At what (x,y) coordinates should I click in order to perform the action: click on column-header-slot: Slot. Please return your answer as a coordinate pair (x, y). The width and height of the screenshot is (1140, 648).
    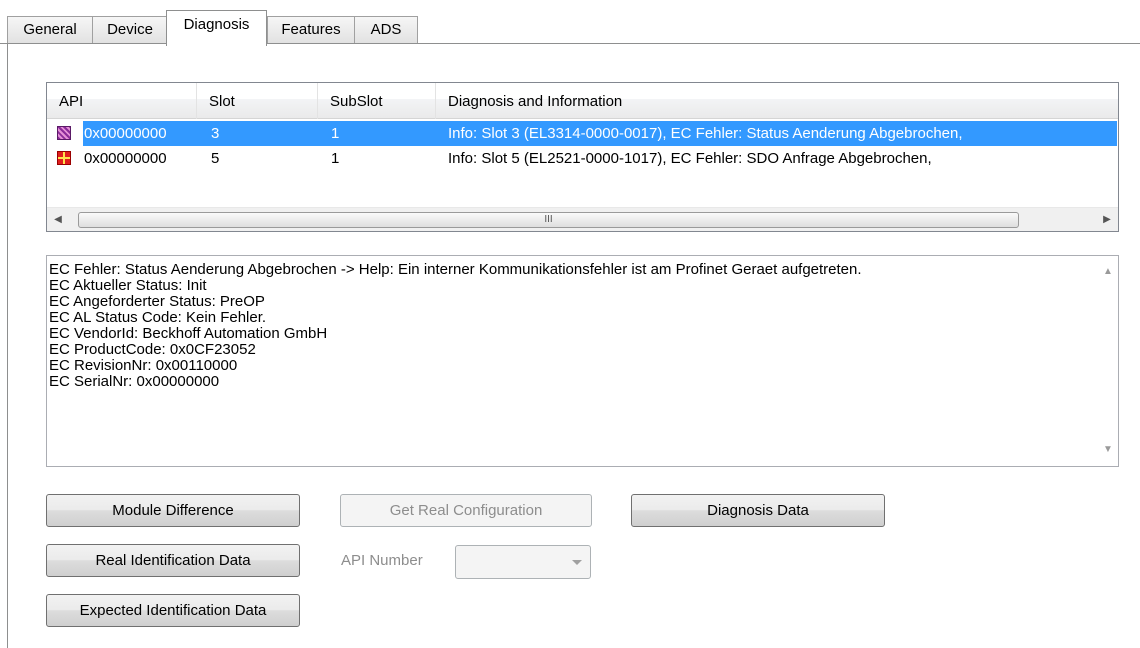
    Looking at the image, I should click on (257, 101).